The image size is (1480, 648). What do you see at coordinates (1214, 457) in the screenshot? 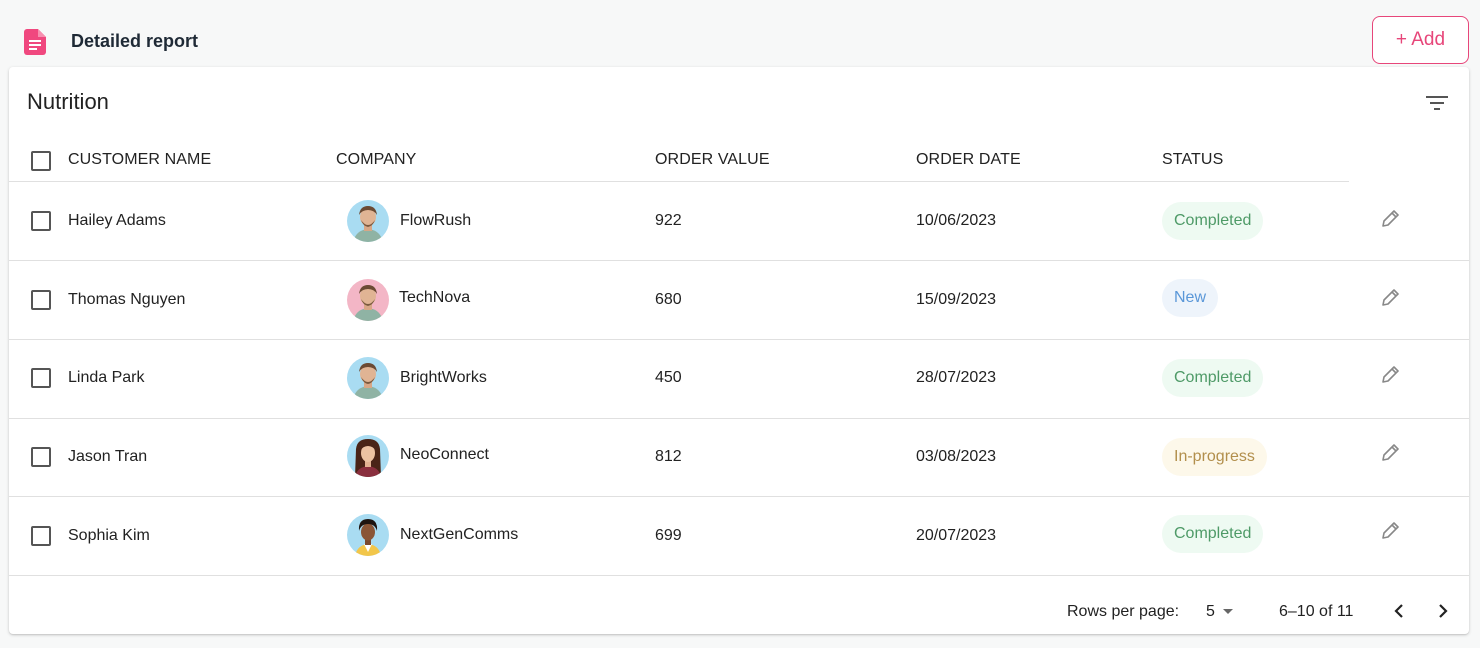
I see `status-badge: In-progress` at bounding box center [1214, 457].